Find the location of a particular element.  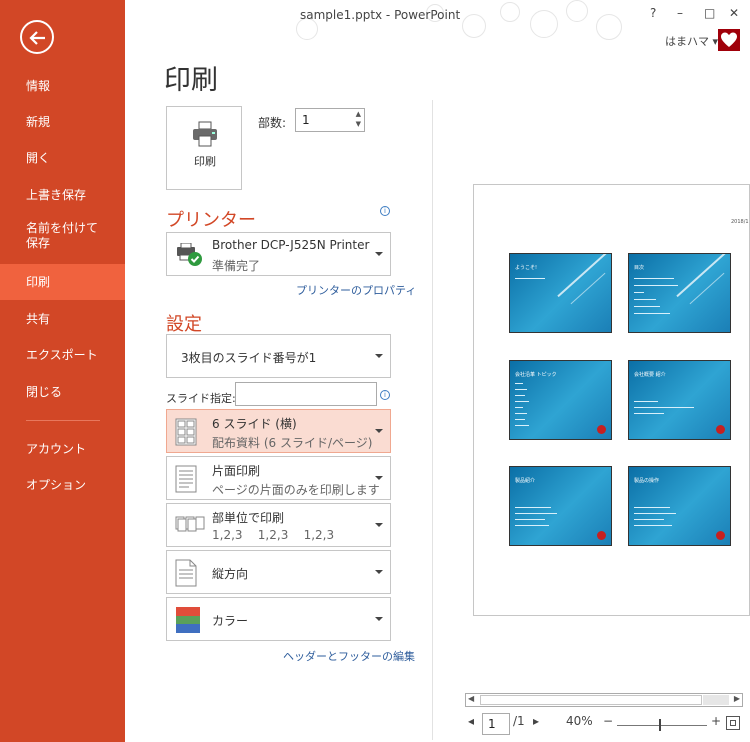

page-current: 1 is located at coordinates (492, 724).